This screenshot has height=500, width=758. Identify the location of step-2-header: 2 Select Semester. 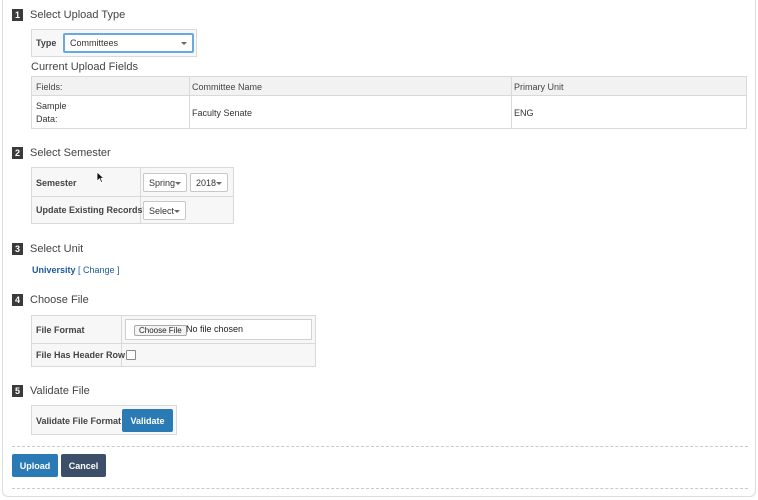
(61, 153).